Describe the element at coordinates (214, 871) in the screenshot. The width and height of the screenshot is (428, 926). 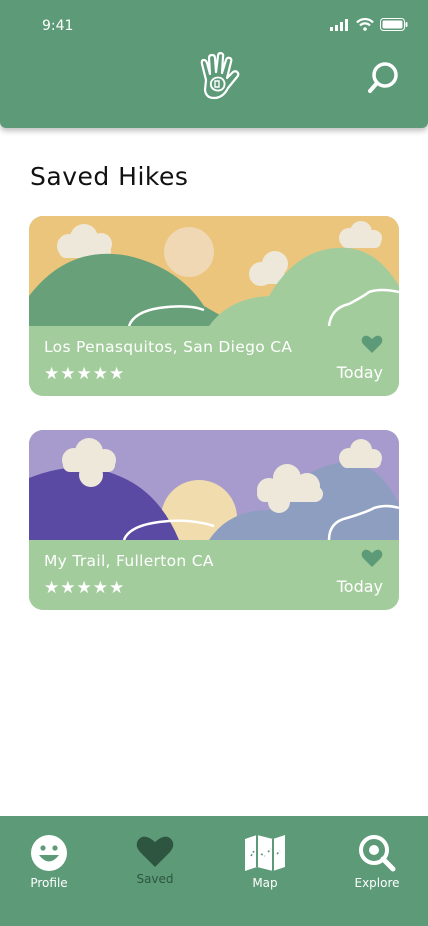
I see `tab-bar: Profile Saved Map Explore` at that location.